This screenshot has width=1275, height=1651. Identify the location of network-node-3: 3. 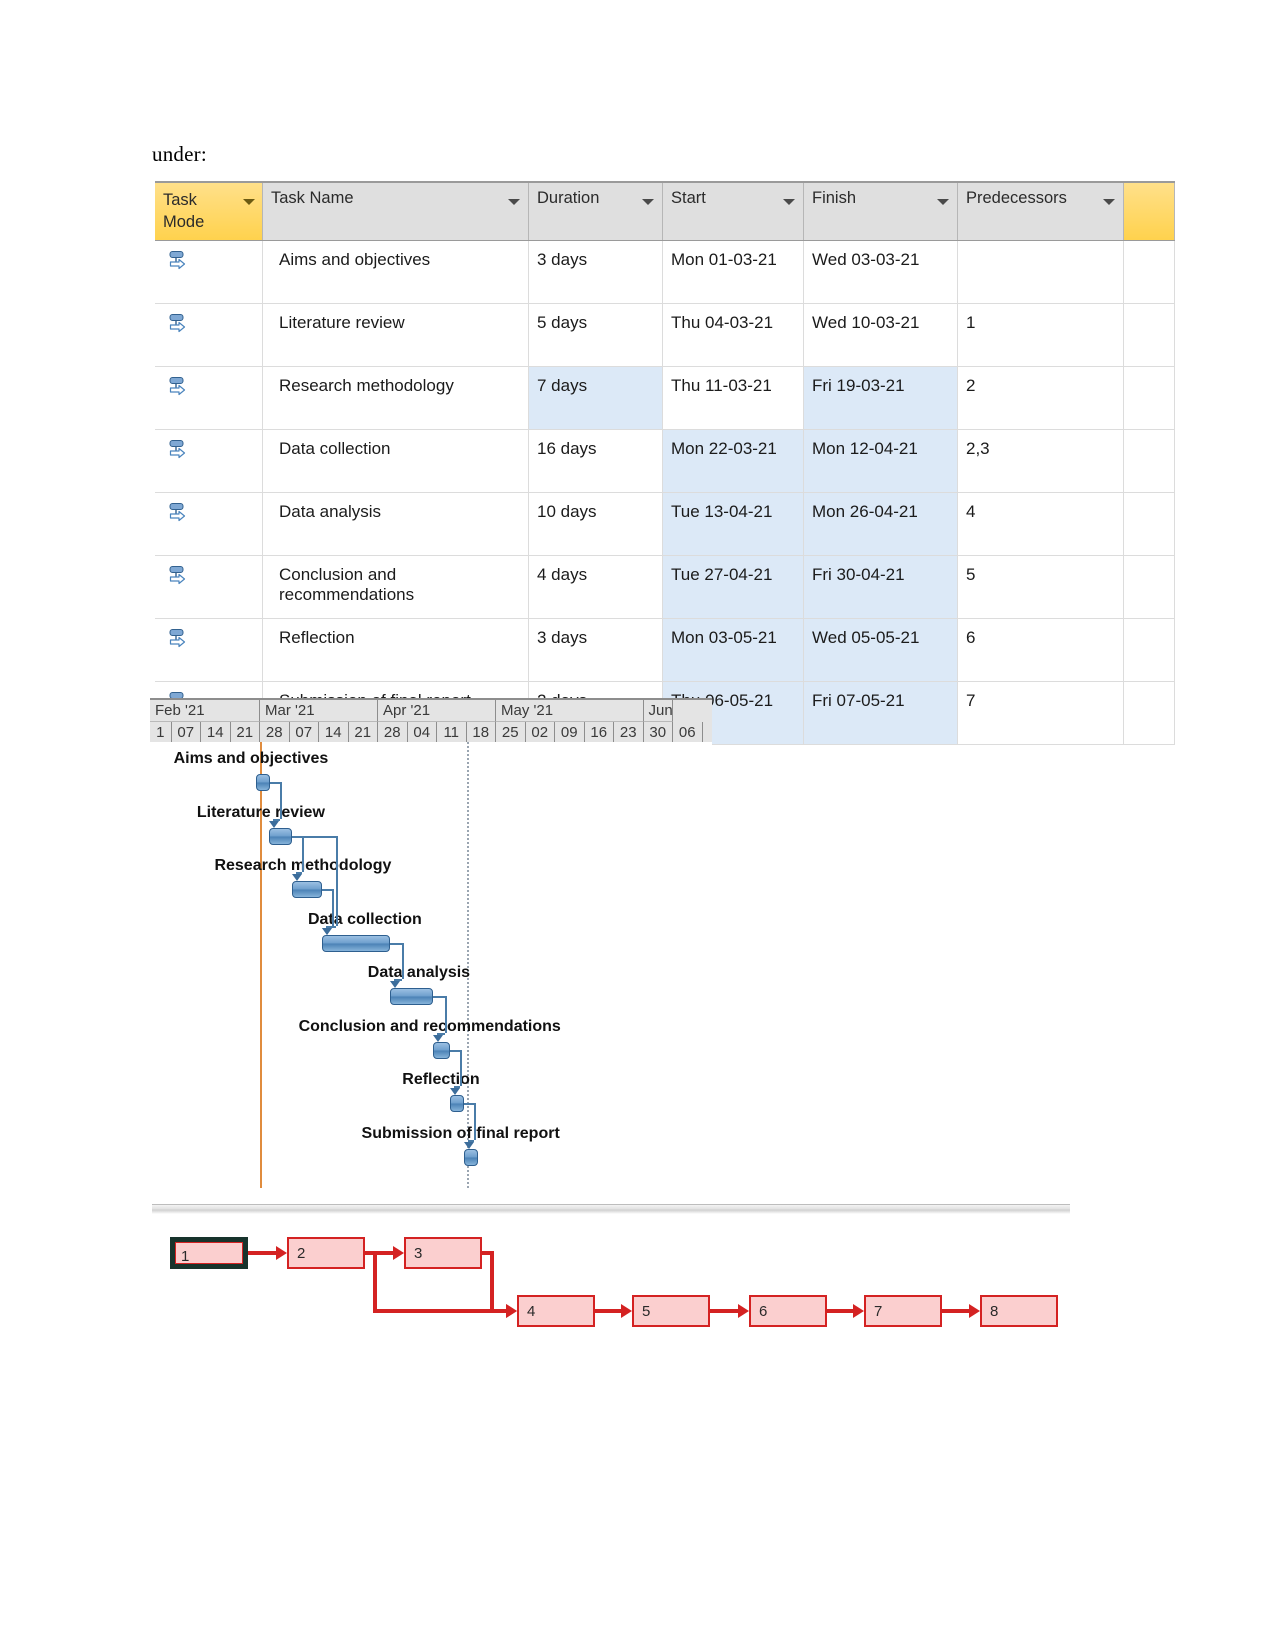
(443, 1253).